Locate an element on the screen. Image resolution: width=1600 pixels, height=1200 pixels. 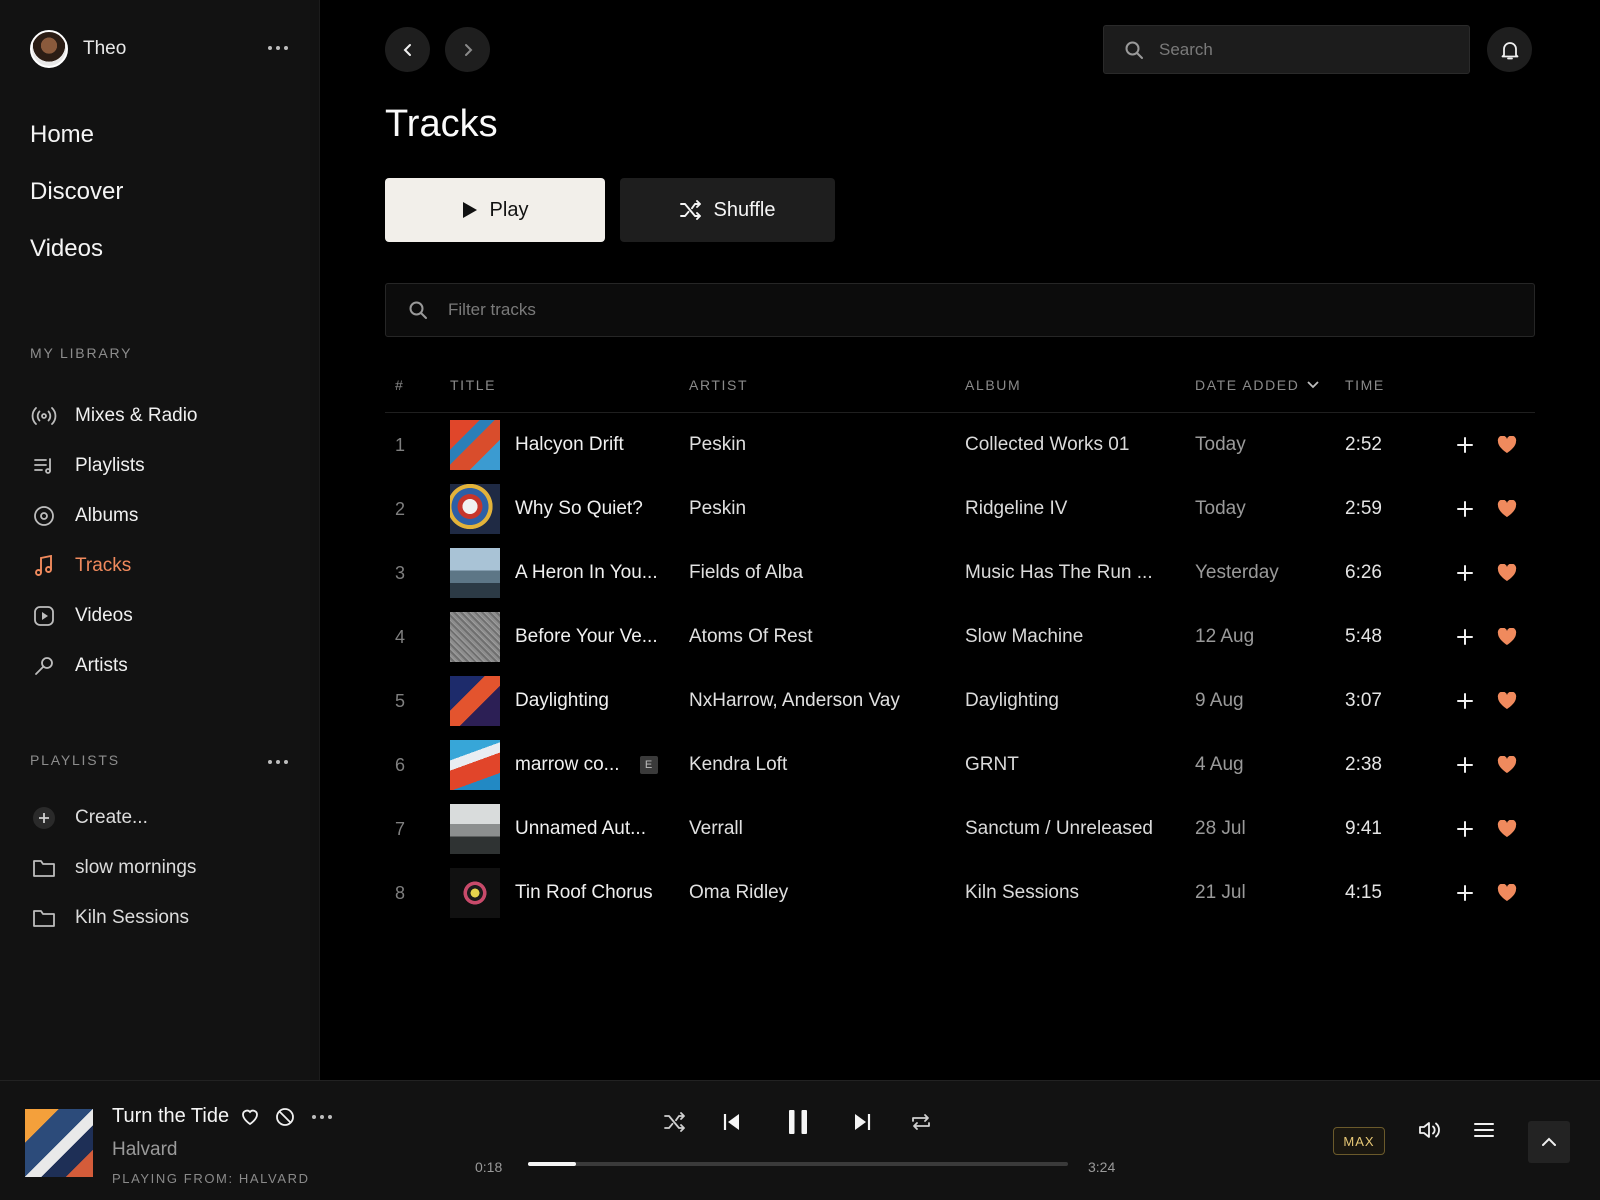
track-artist: Fields of Alba is located at coordinates (746, 573).